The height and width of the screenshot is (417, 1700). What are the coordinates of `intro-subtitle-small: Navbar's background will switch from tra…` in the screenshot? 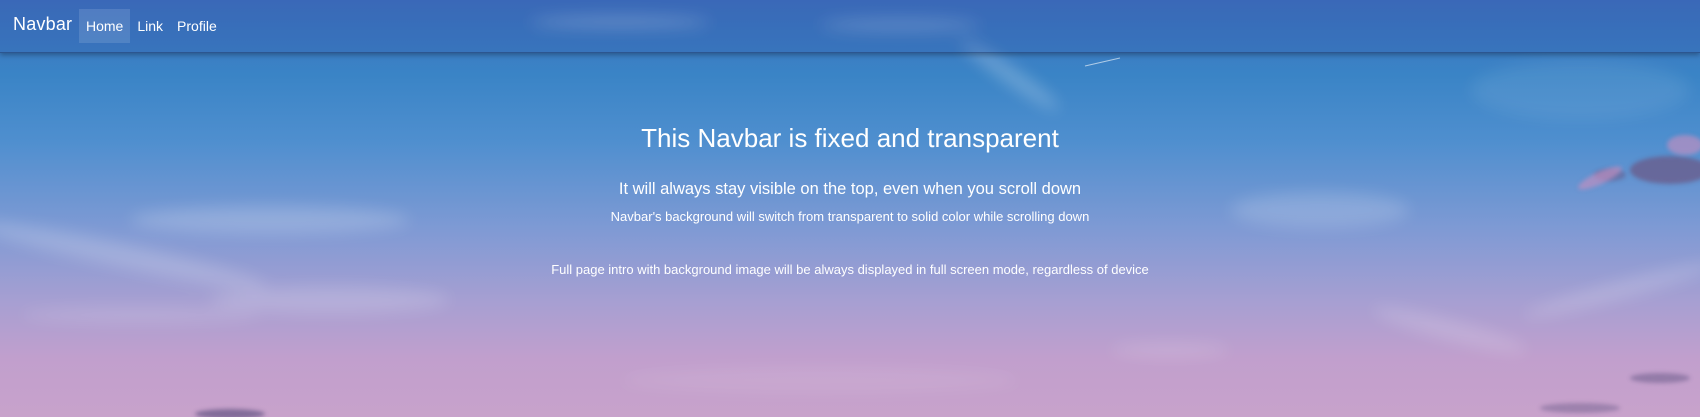 It's located at (850, 216).